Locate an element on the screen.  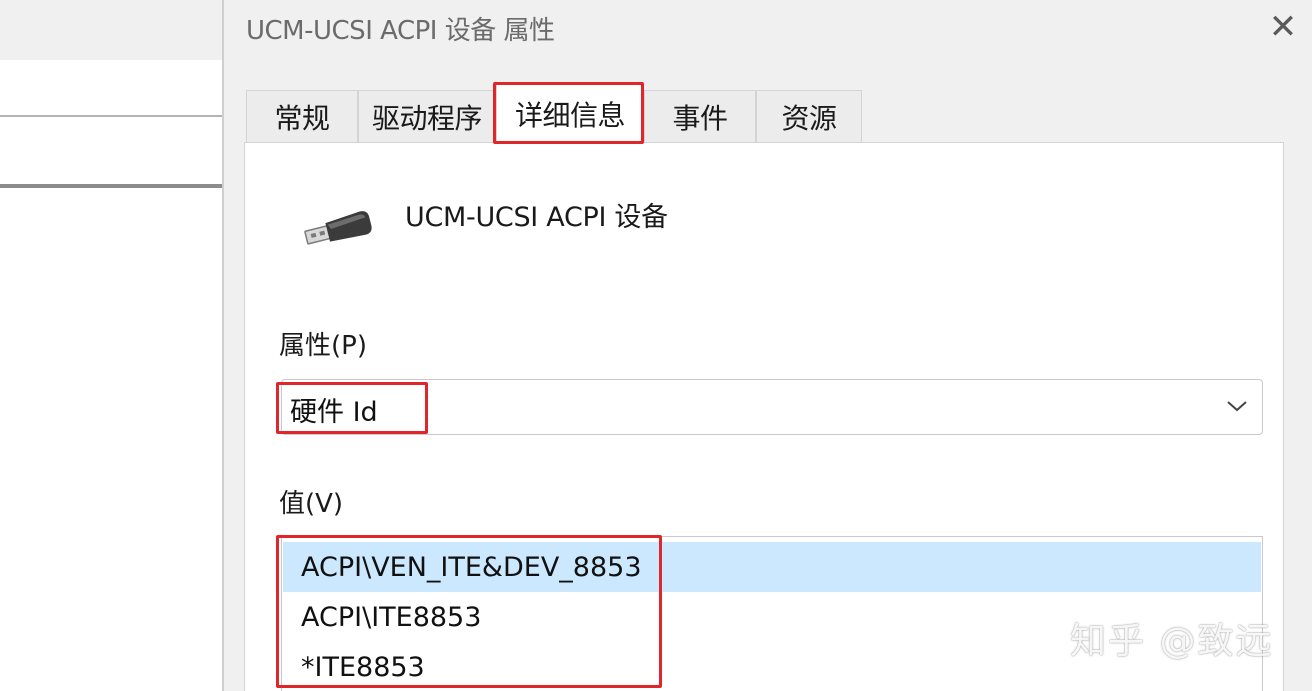
value-label: 值(V) is located at coordinates (311, 504).